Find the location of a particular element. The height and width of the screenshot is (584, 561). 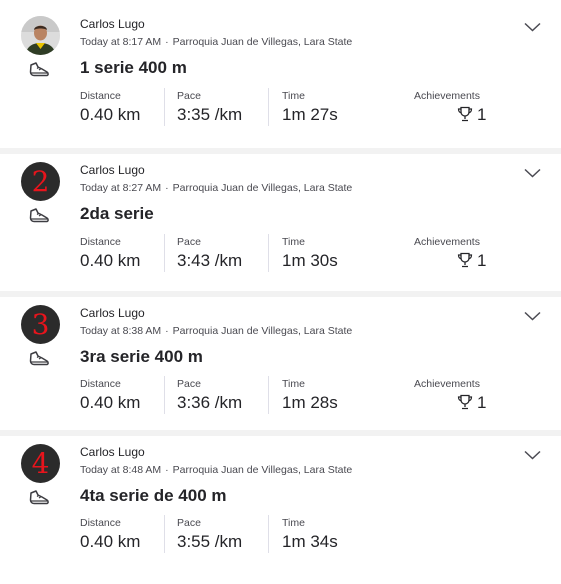

time-value: 1m 34s is located at coordinates (310, 541).